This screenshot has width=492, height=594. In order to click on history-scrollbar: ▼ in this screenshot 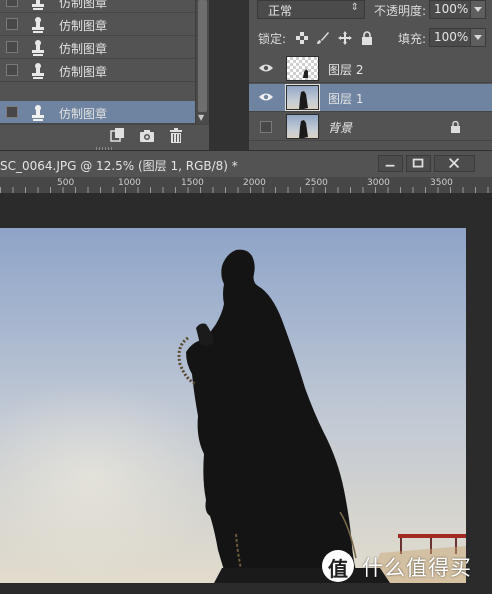, I will do `click(202, 62)`.